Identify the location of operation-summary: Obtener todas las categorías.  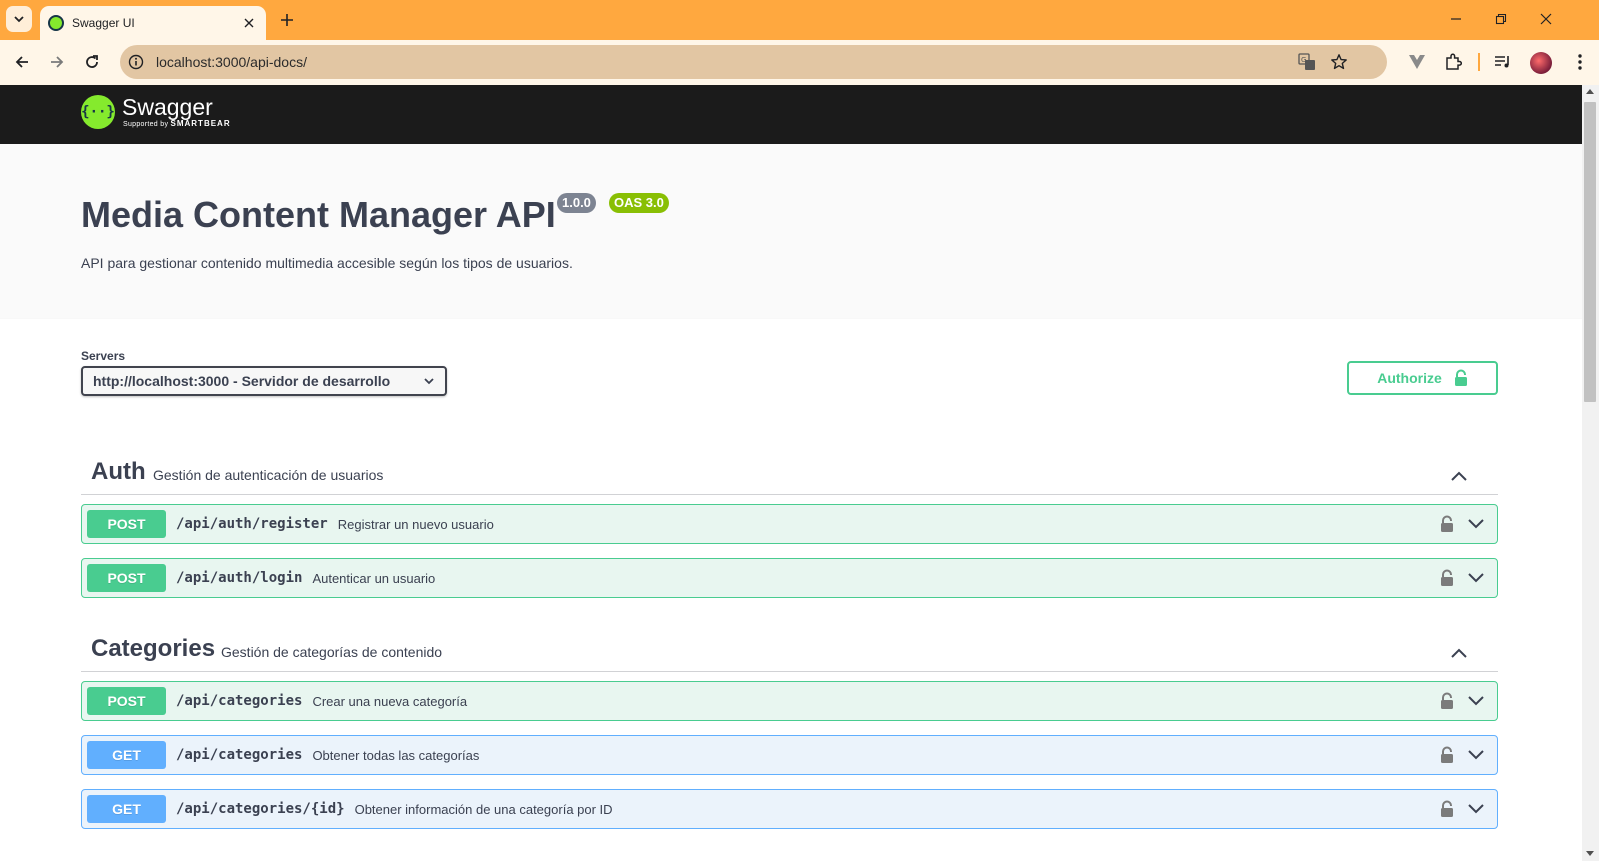
(396, 755).